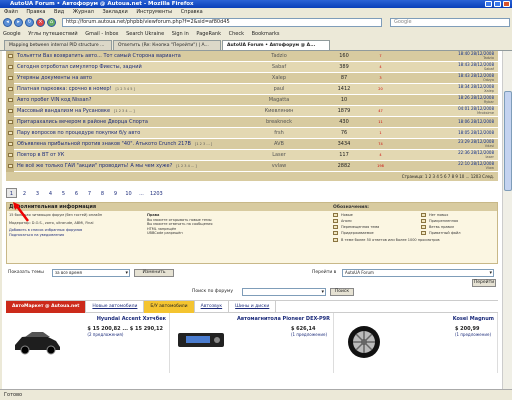  Describe the element at coordinates (83, 12) in the screenshot. I see `menu-history: Журнал` at that location.